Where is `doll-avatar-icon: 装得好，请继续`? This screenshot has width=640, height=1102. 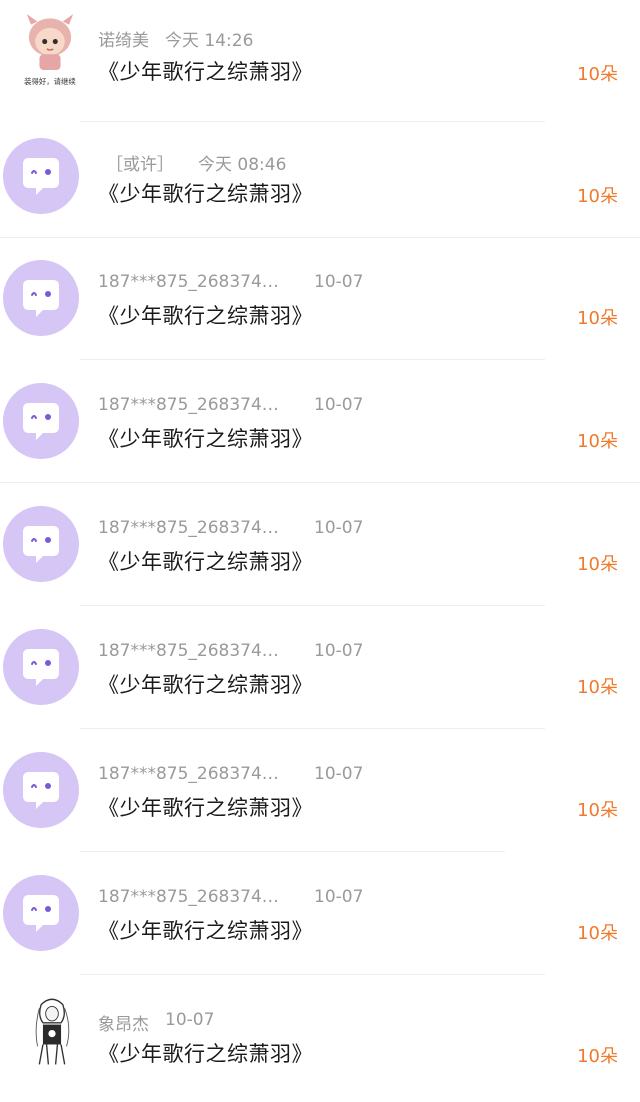 doll-avatar-icon: 装得好，请继续 is located at coordinates (50, 50).